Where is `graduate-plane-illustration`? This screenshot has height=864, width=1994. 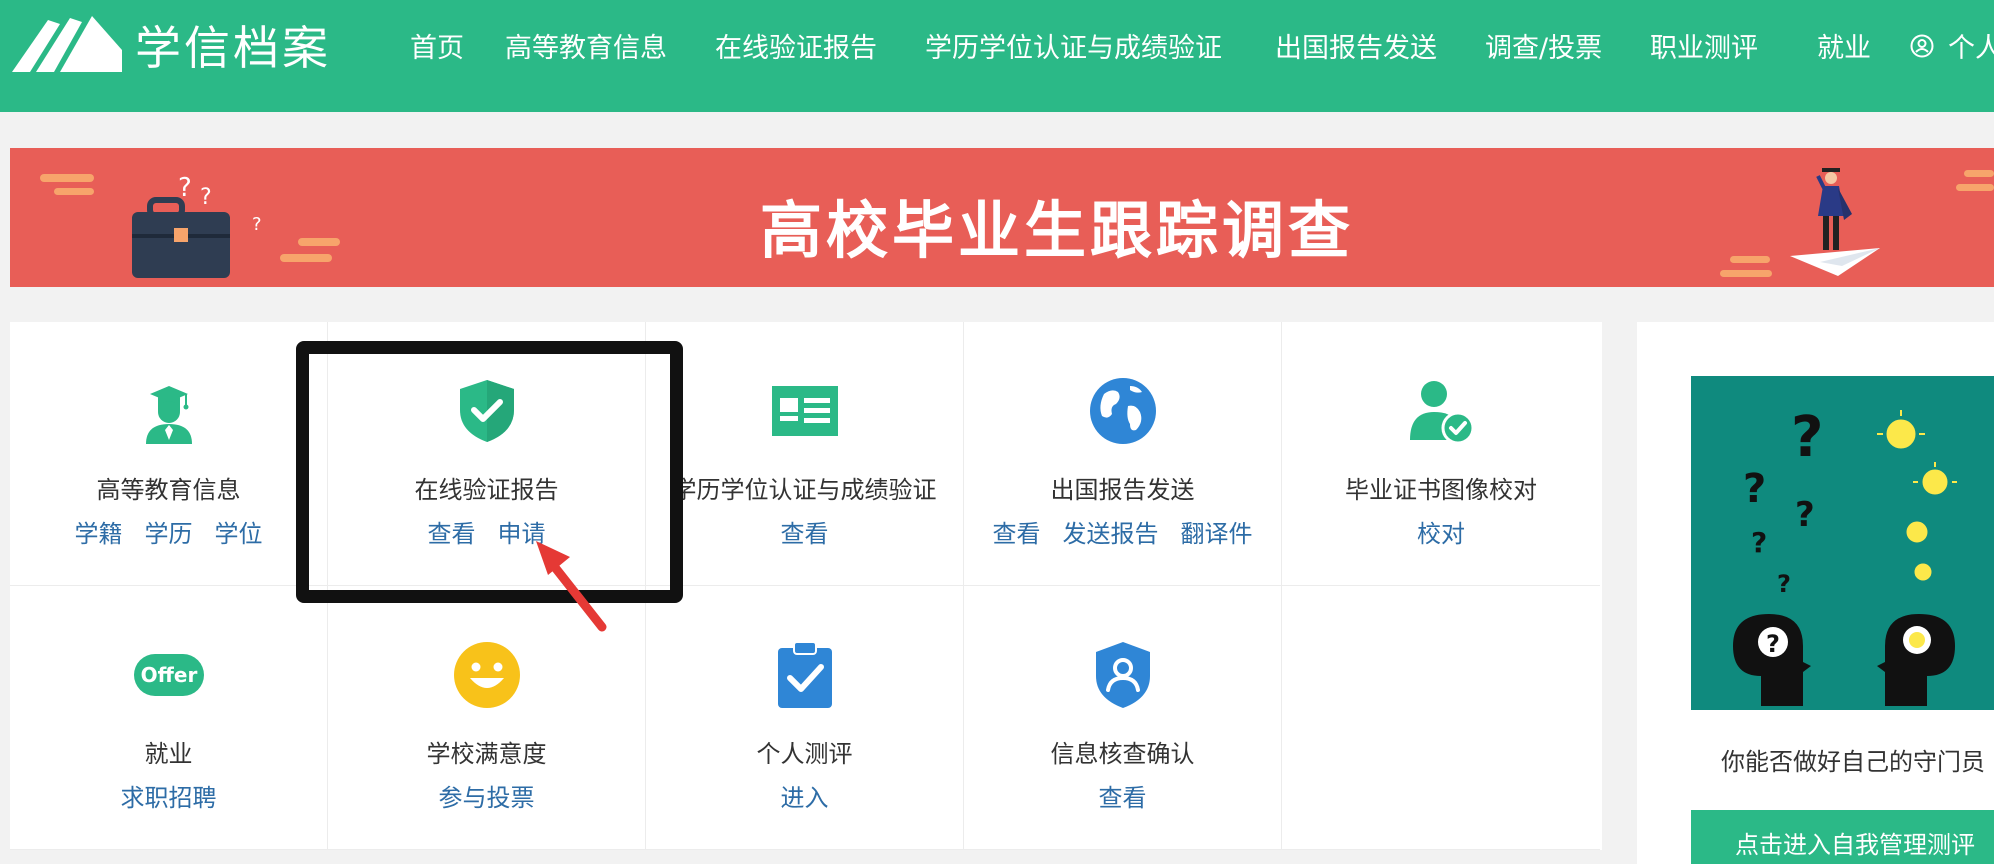
graduate-plane-illustration is located at coordinates (1857, 222).